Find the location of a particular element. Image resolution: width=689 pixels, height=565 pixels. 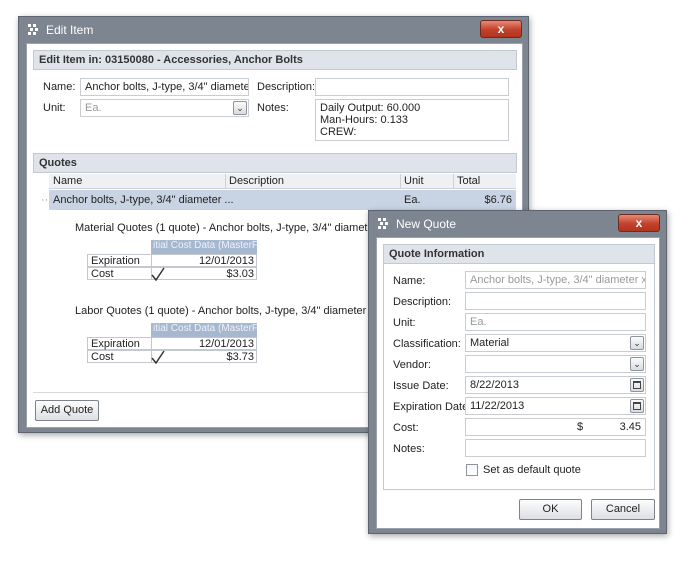

cost-value: 3.45 is located at coordinates (630, 427).